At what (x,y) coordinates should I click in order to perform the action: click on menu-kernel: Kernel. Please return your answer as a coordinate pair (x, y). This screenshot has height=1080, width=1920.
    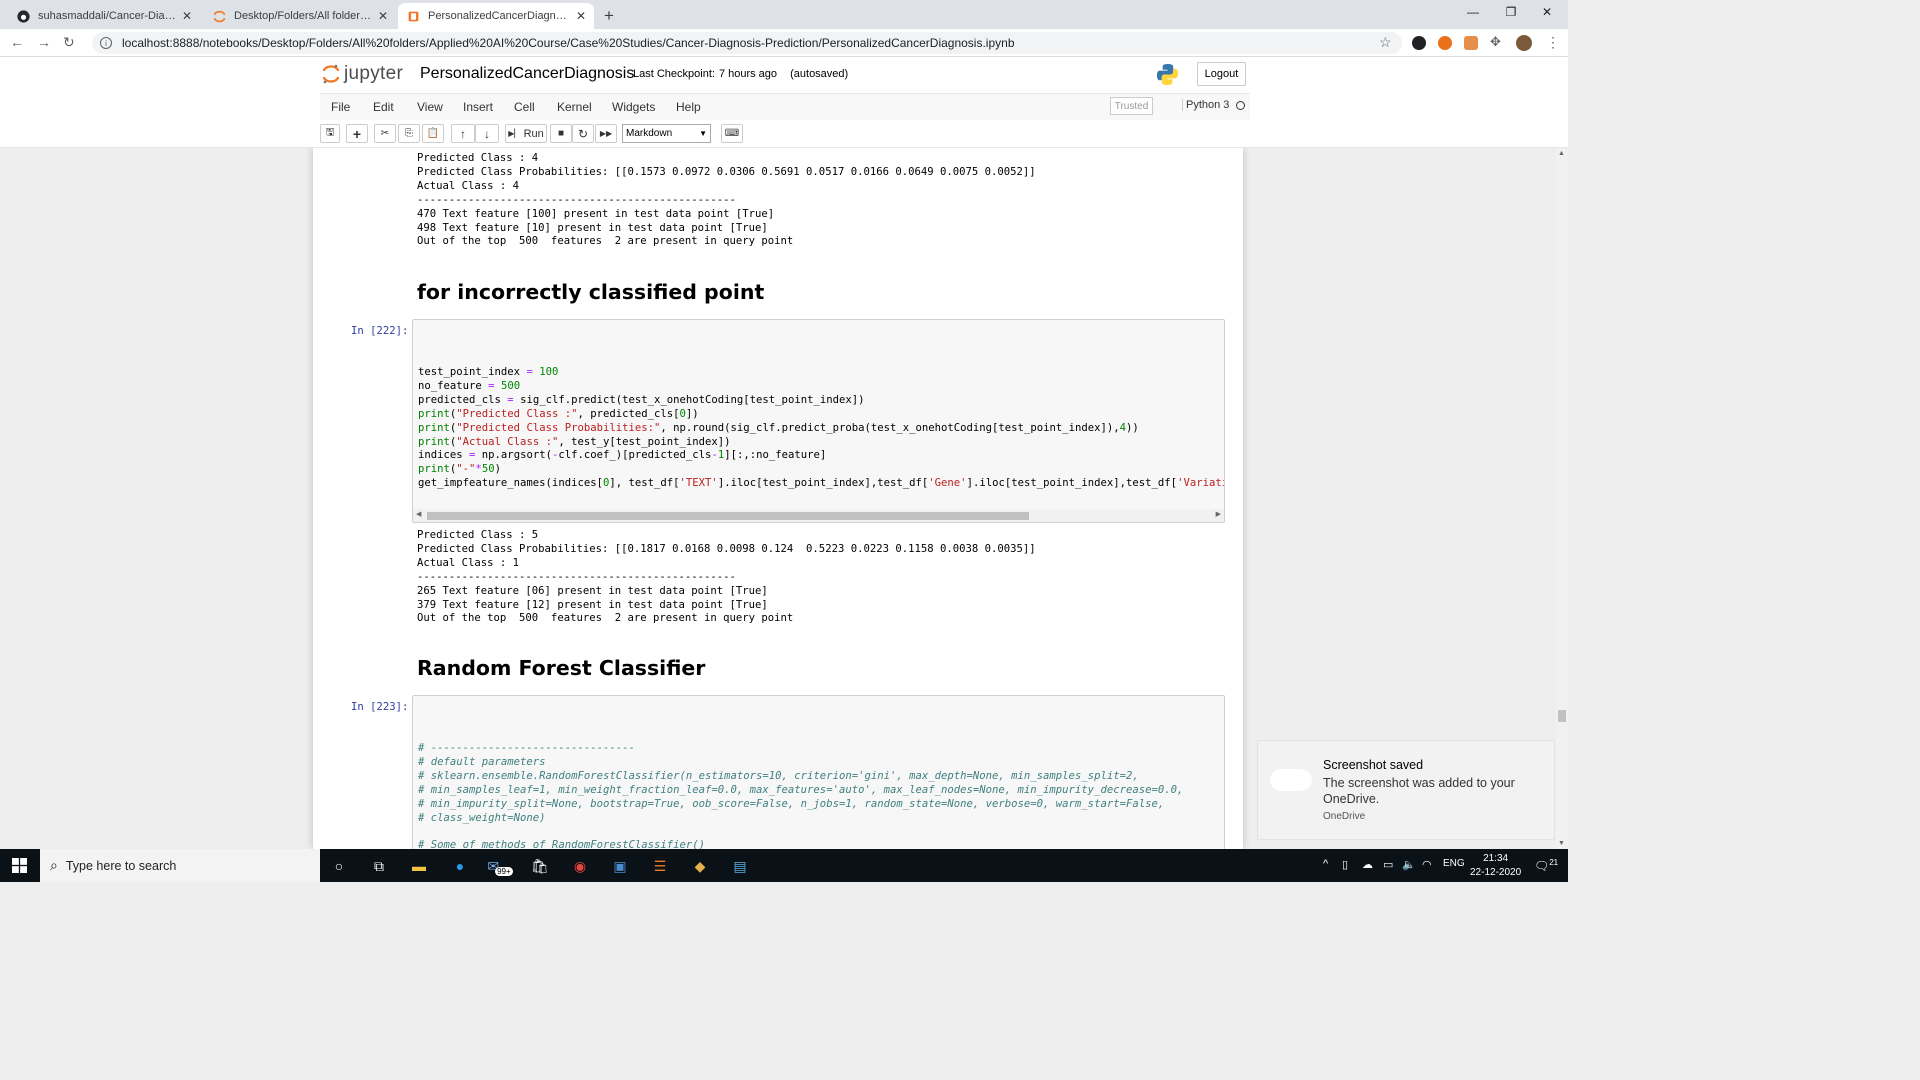
    Looking at the image, I should click on (574, 107).